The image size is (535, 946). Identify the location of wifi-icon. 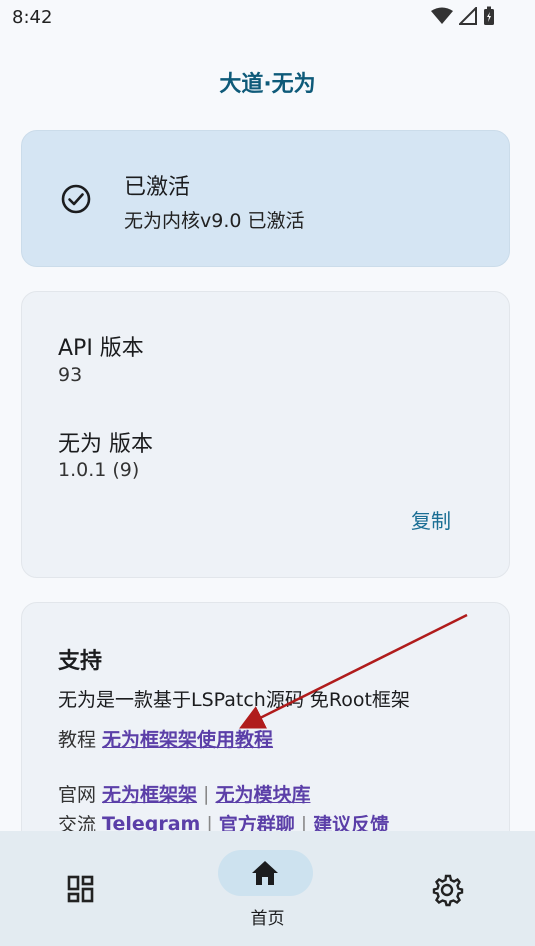
(442, 15).